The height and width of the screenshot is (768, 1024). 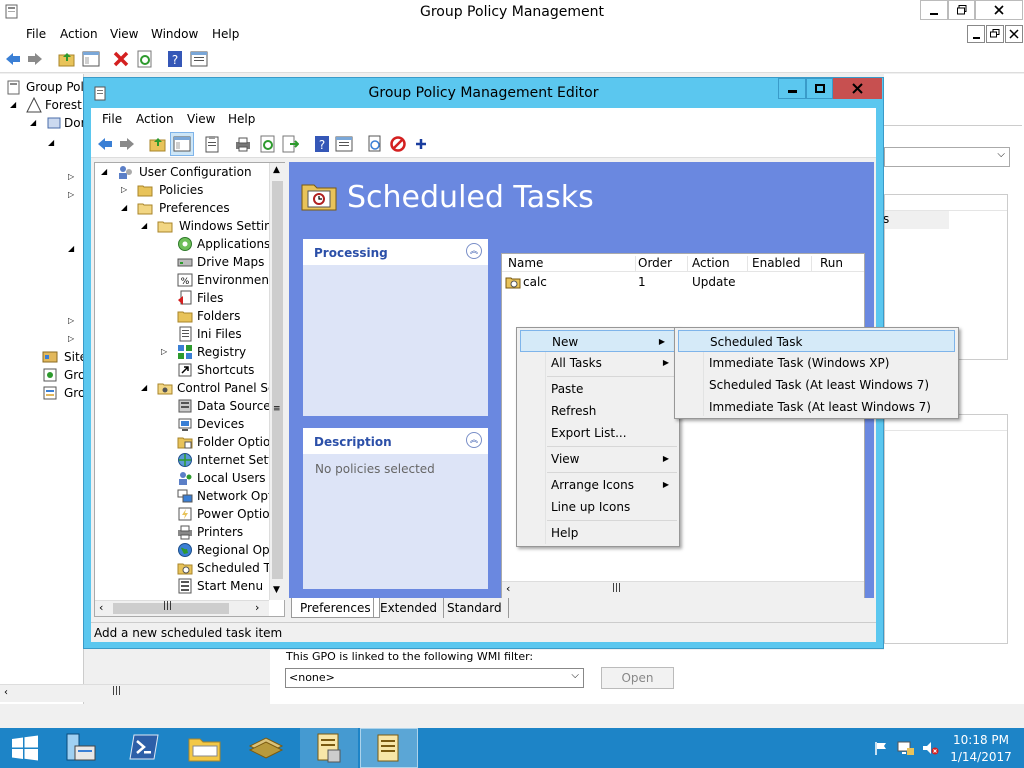 What do you see at coordinates (395, 252) in the screenshot?
I see `processing-header: Processing ︽` at bounding box center [395, 252].